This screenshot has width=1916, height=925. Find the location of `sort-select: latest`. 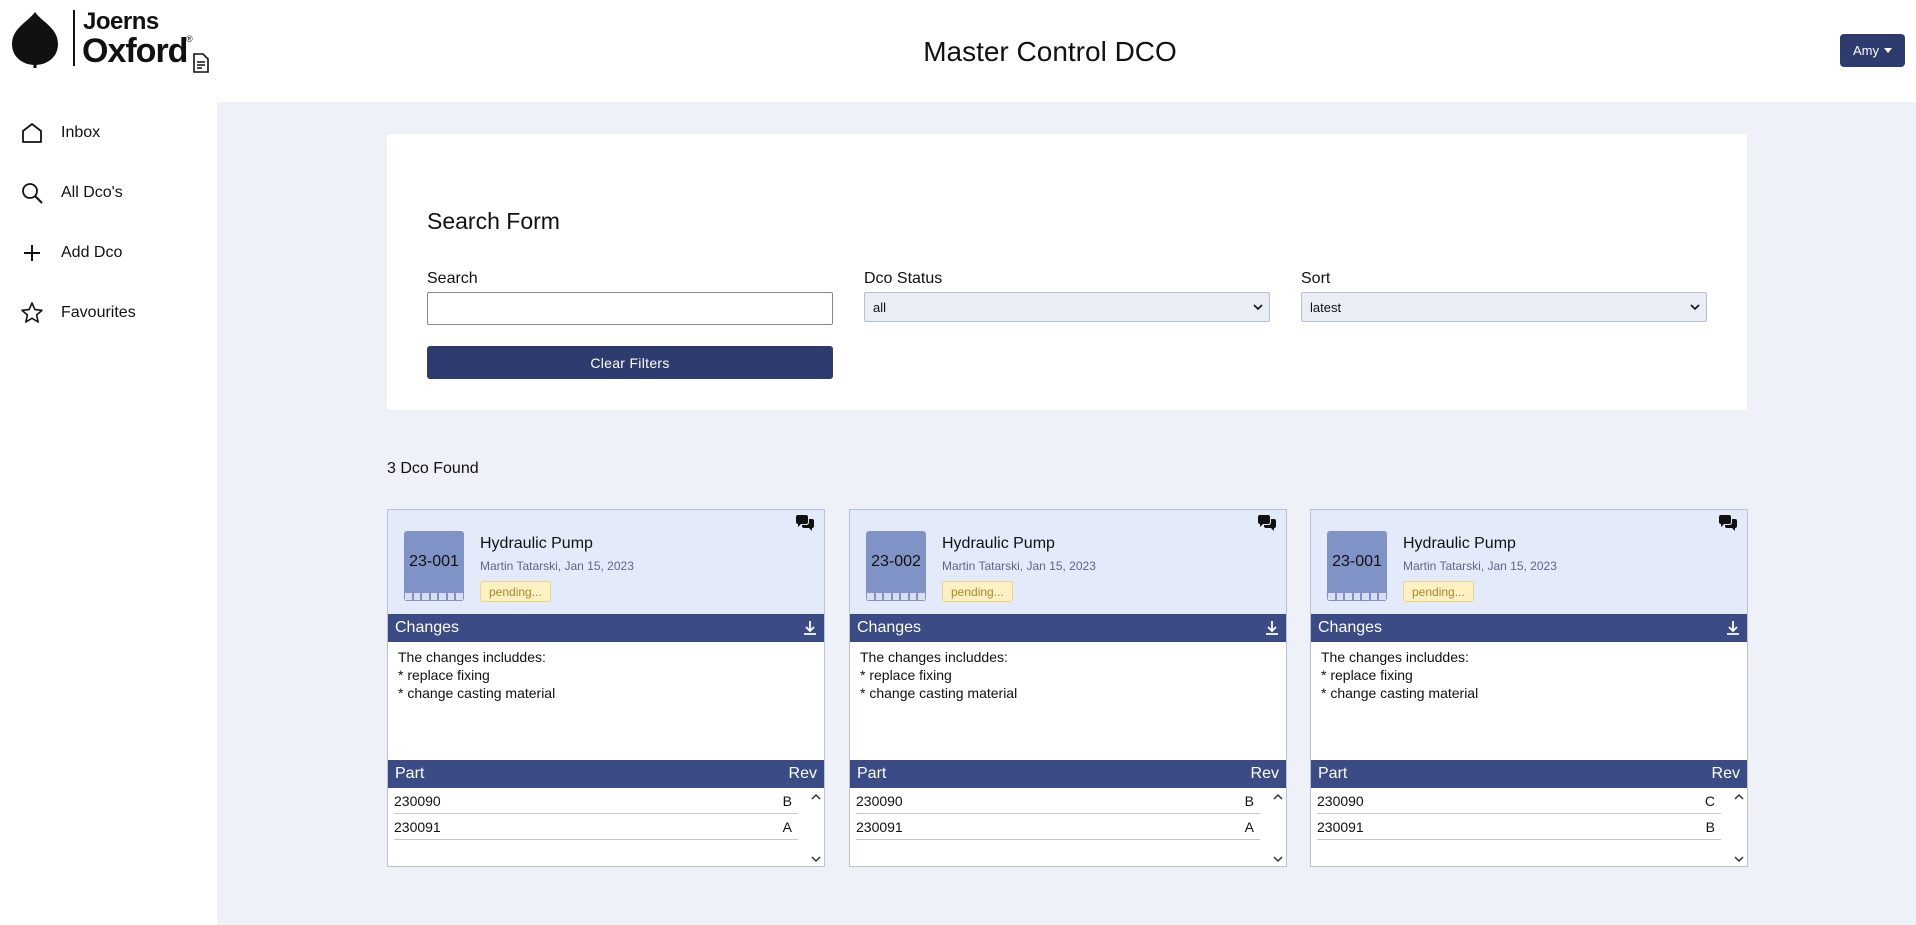

sort-select: latest is located at coordinates (1504, 307).